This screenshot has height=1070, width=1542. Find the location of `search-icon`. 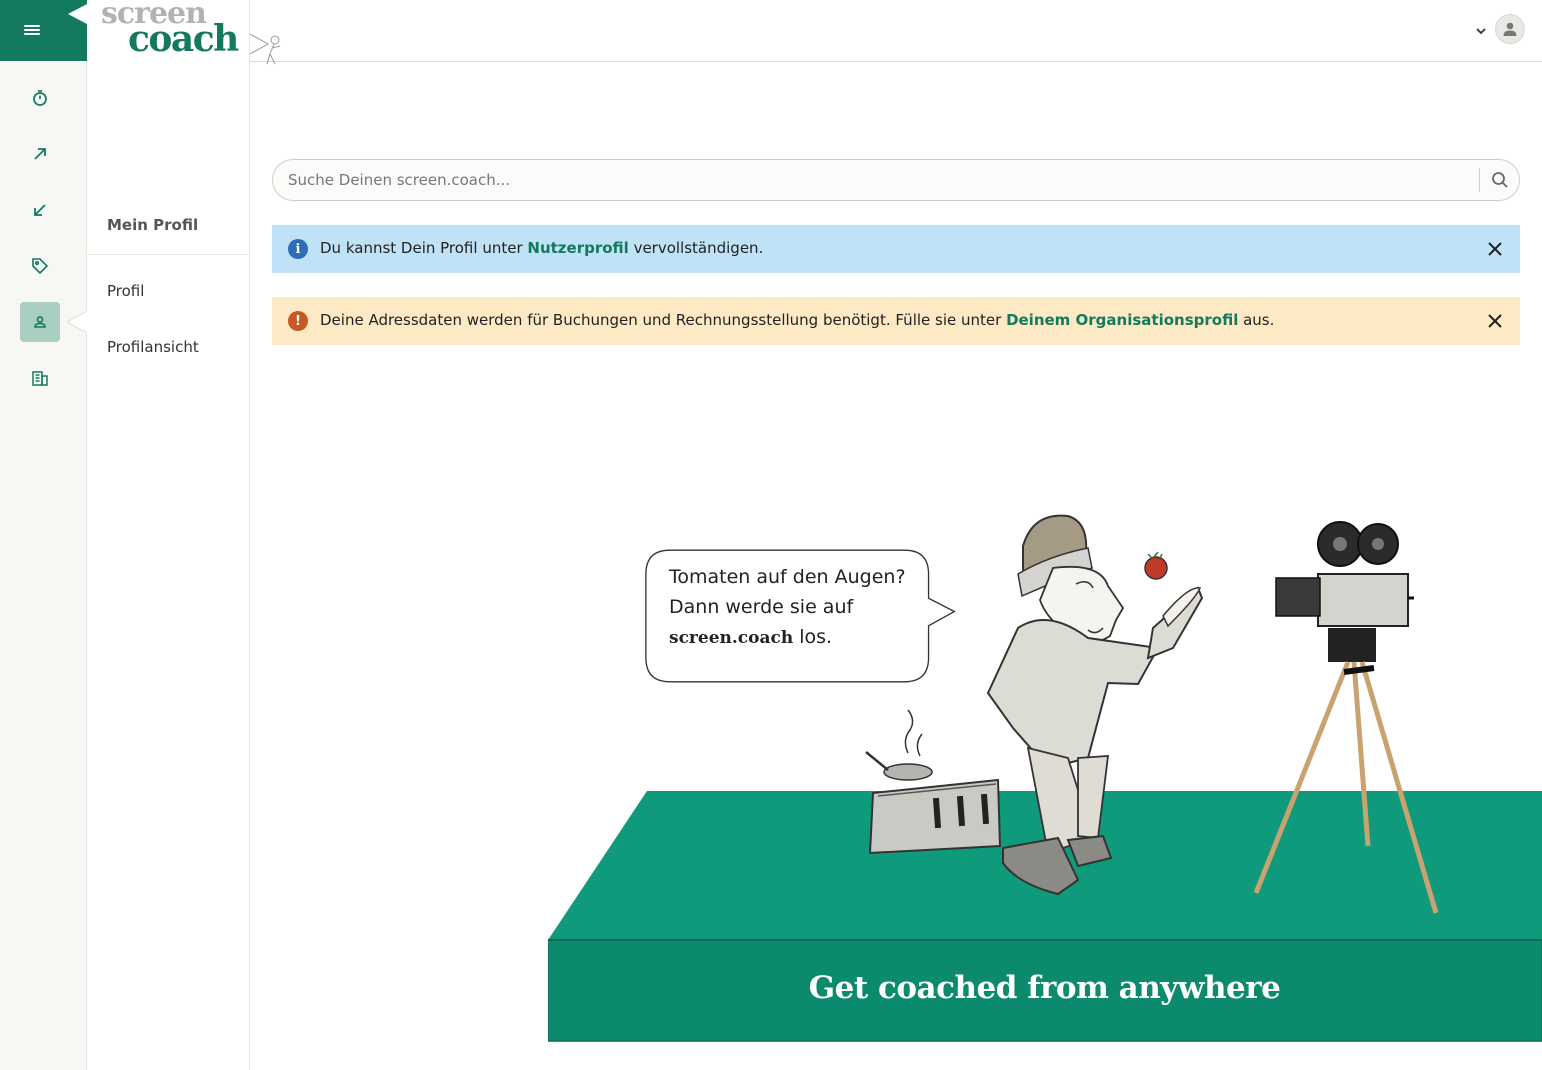

search-icon is located at coordinates (1500, 180).